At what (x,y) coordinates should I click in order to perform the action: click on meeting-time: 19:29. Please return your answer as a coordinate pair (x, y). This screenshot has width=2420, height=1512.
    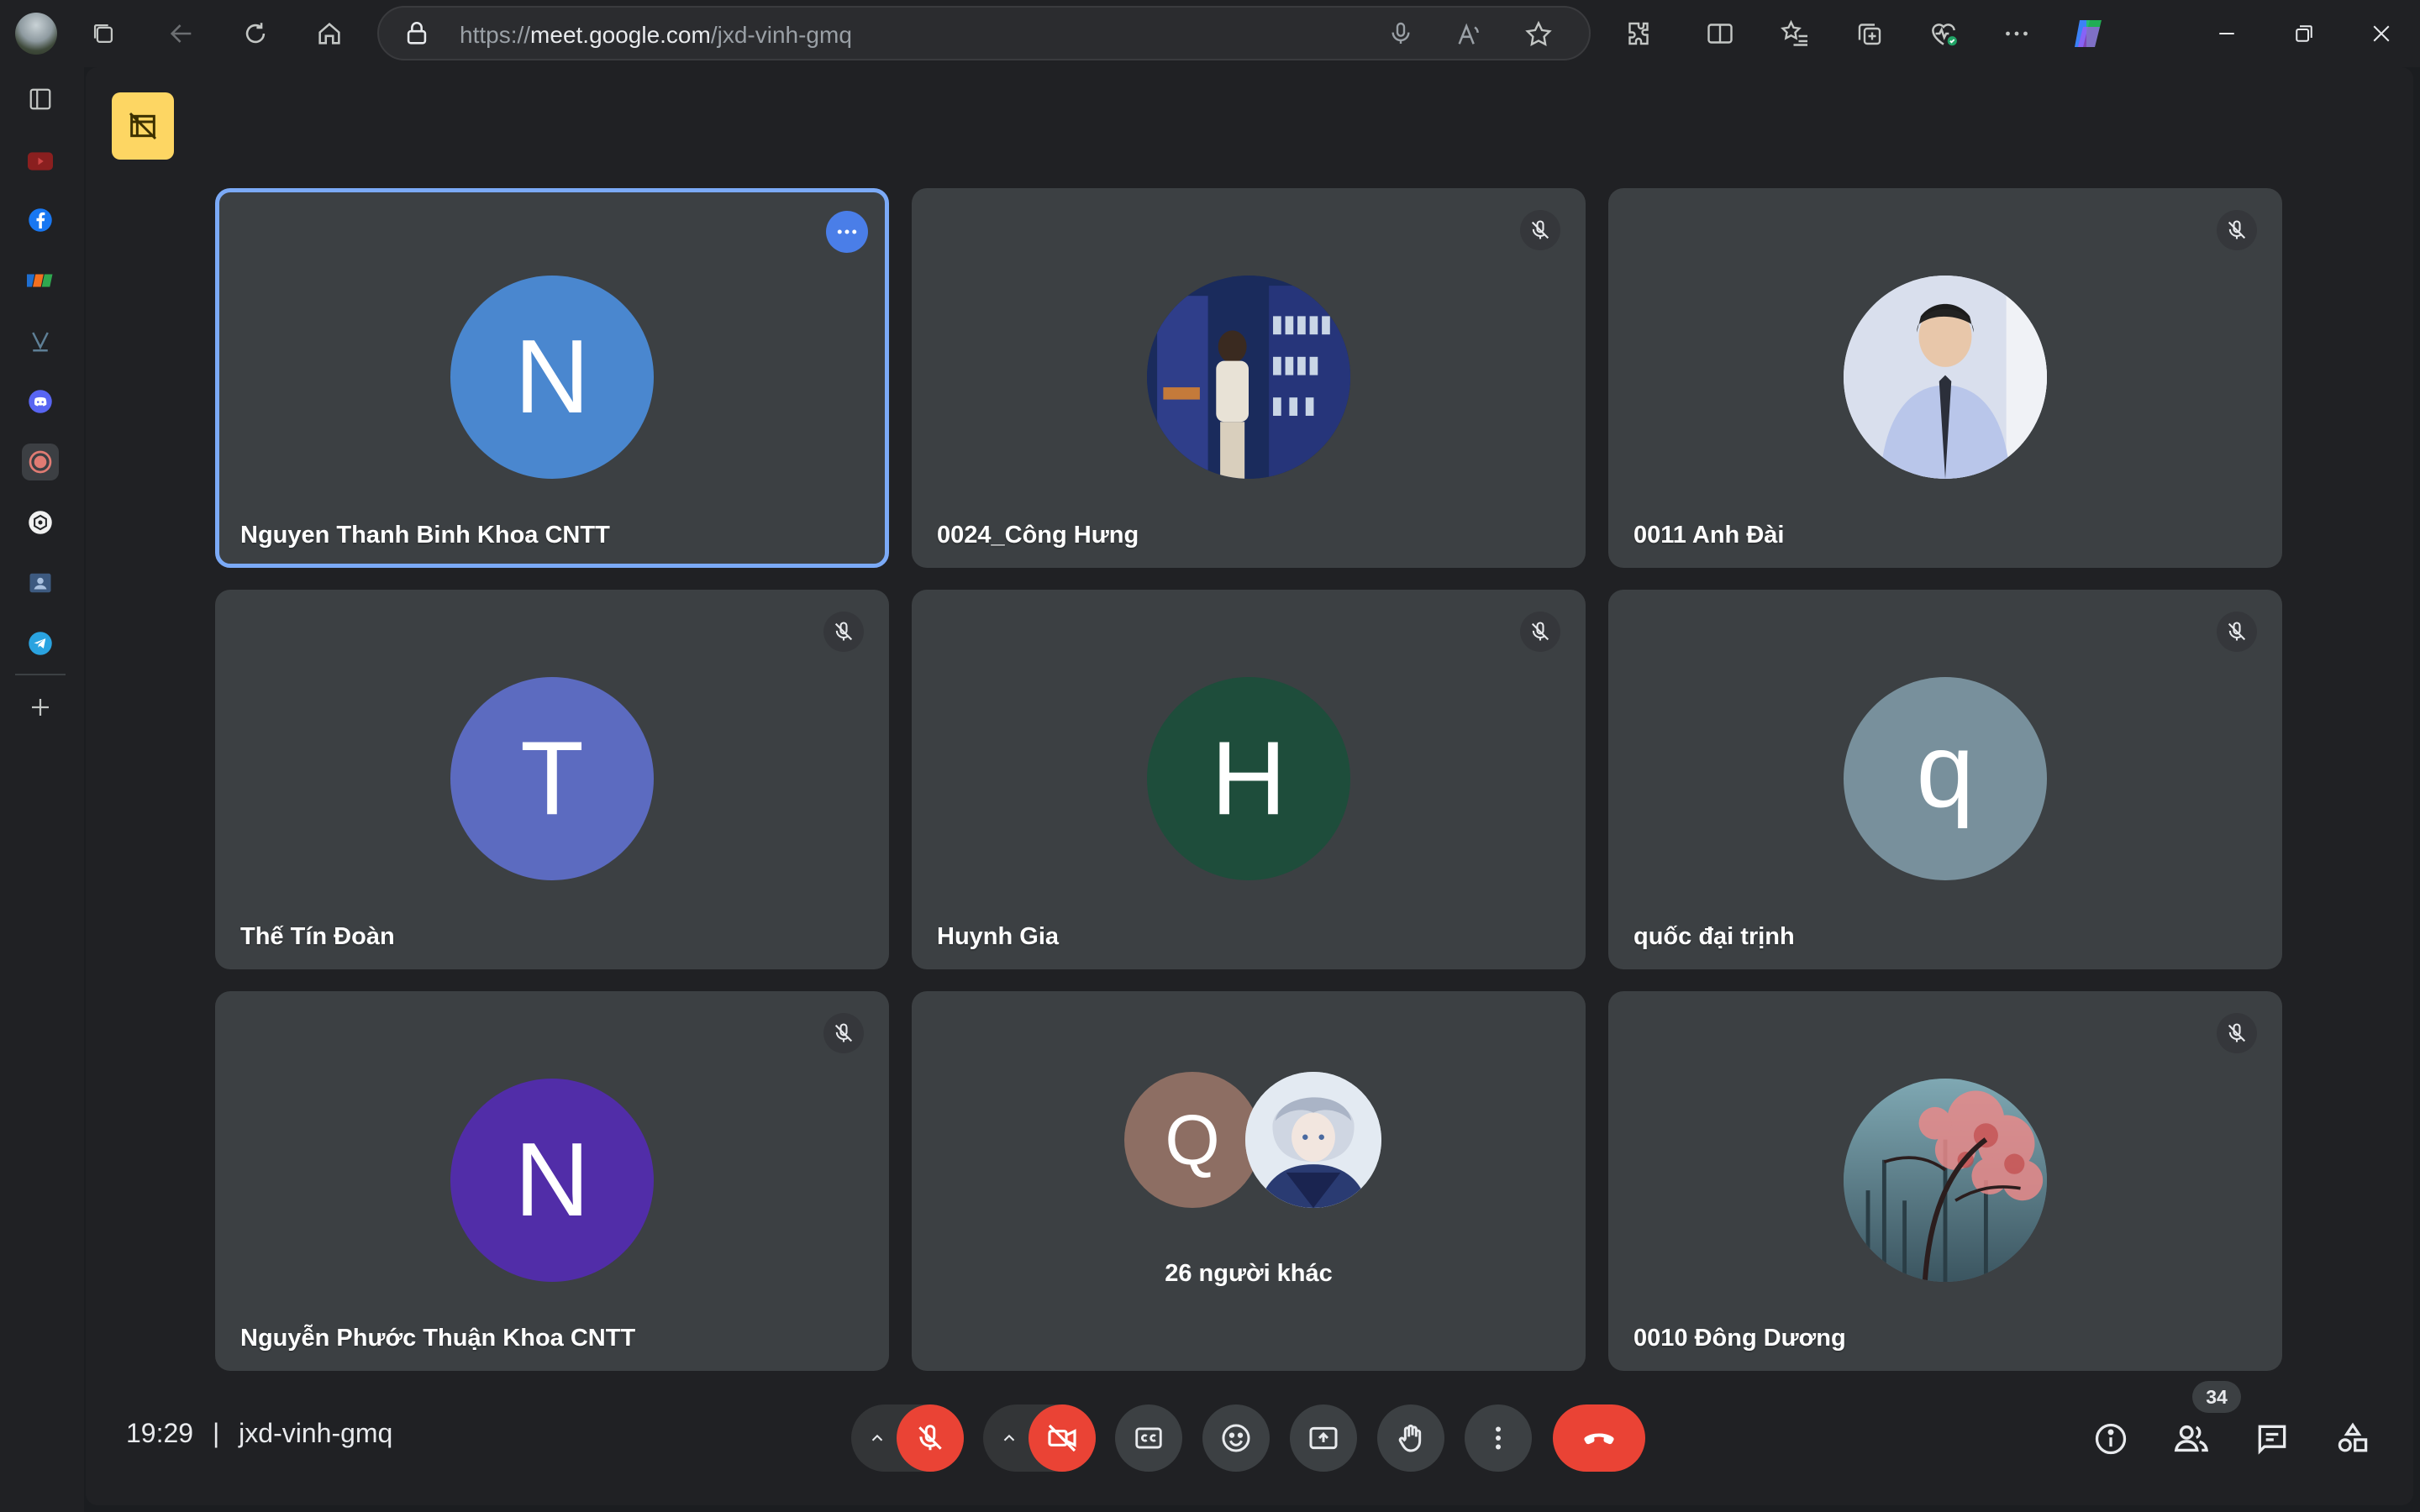
    Looking at the image, I should click on (160, 1433).